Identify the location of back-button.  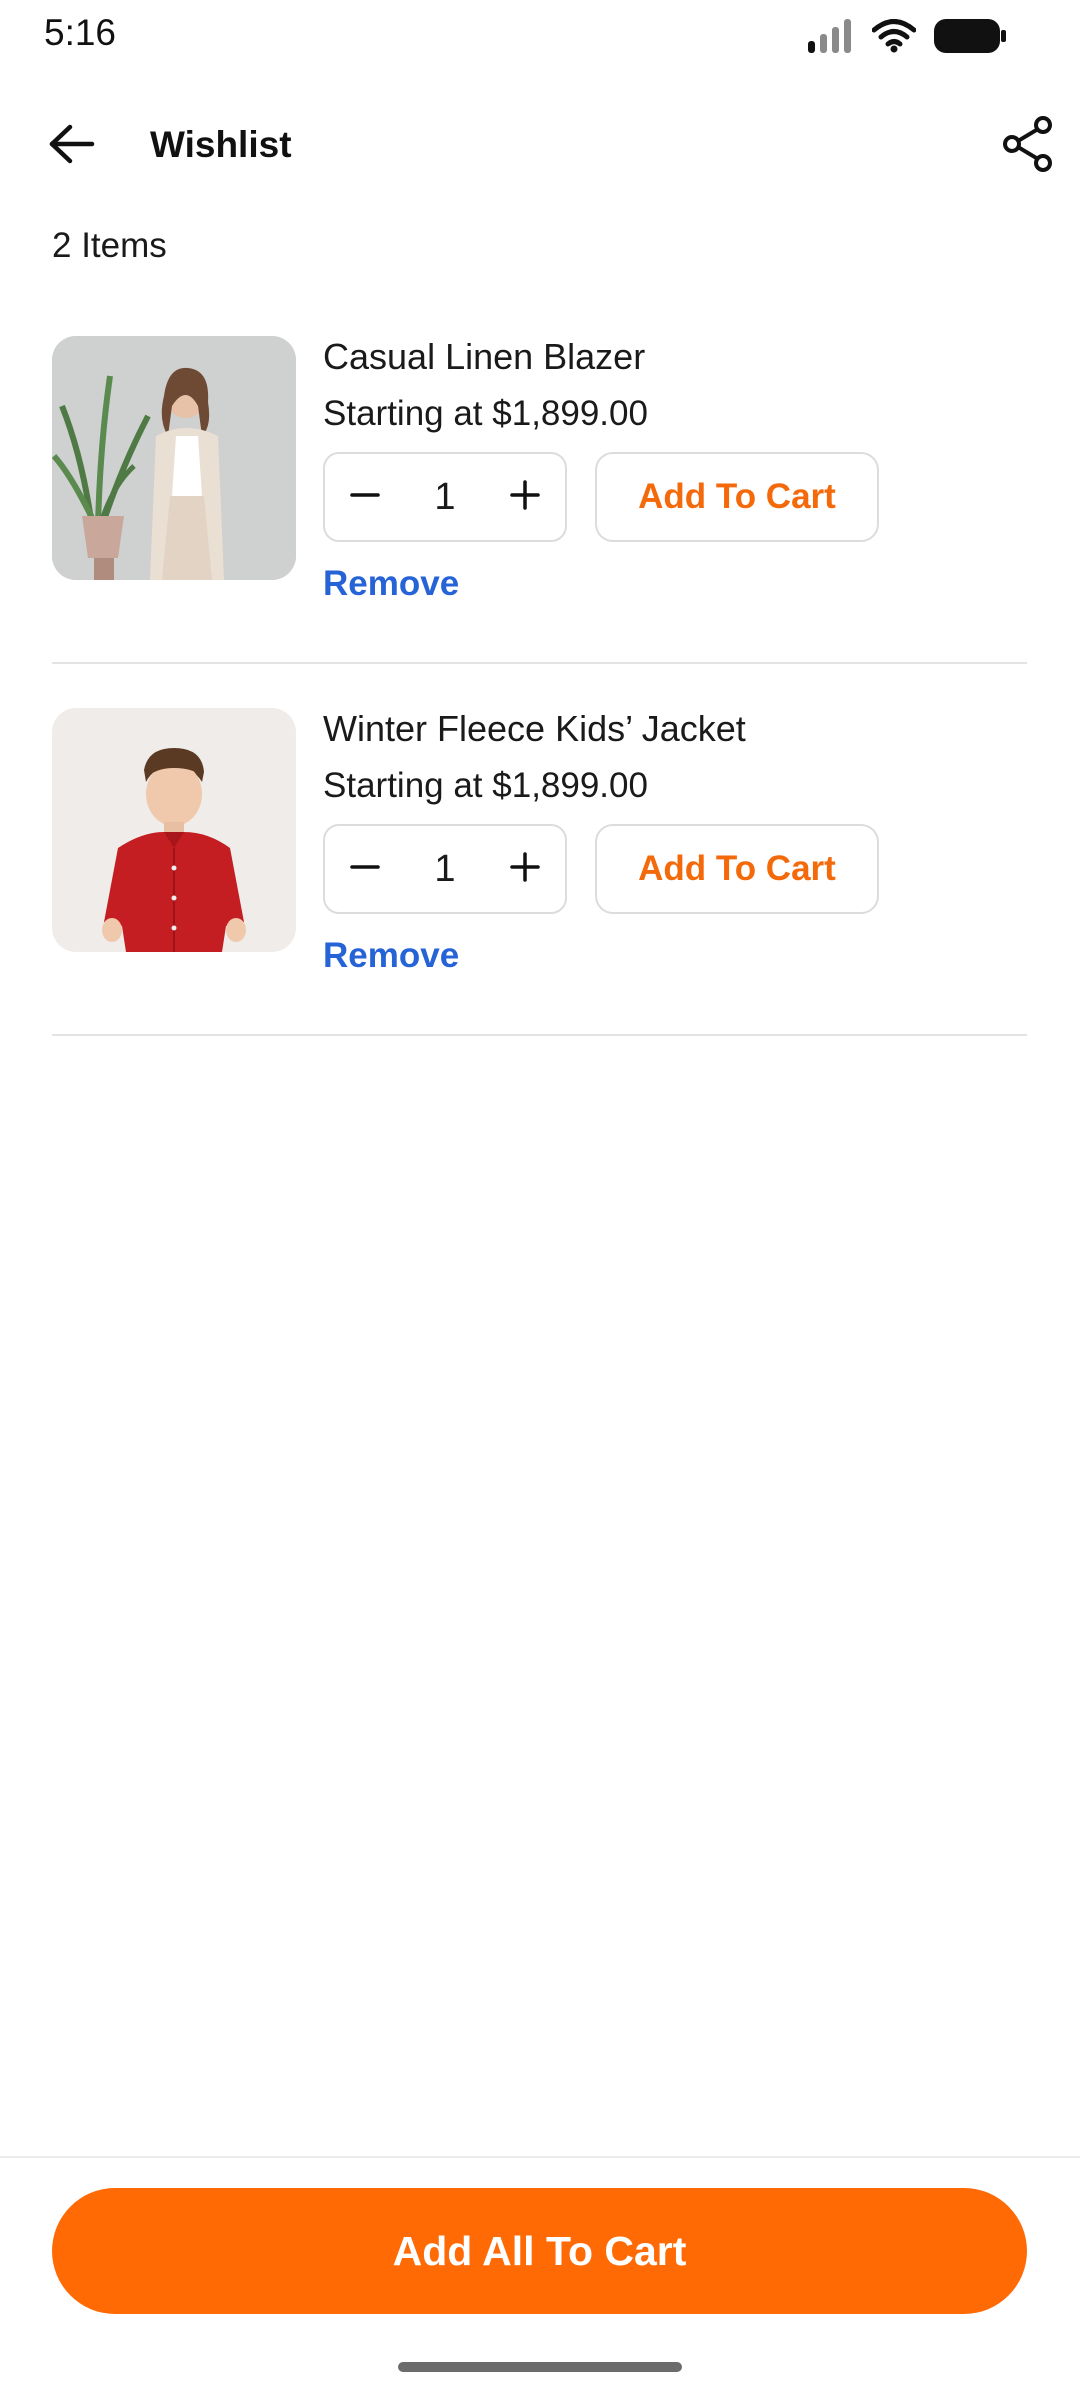
(72, 146).